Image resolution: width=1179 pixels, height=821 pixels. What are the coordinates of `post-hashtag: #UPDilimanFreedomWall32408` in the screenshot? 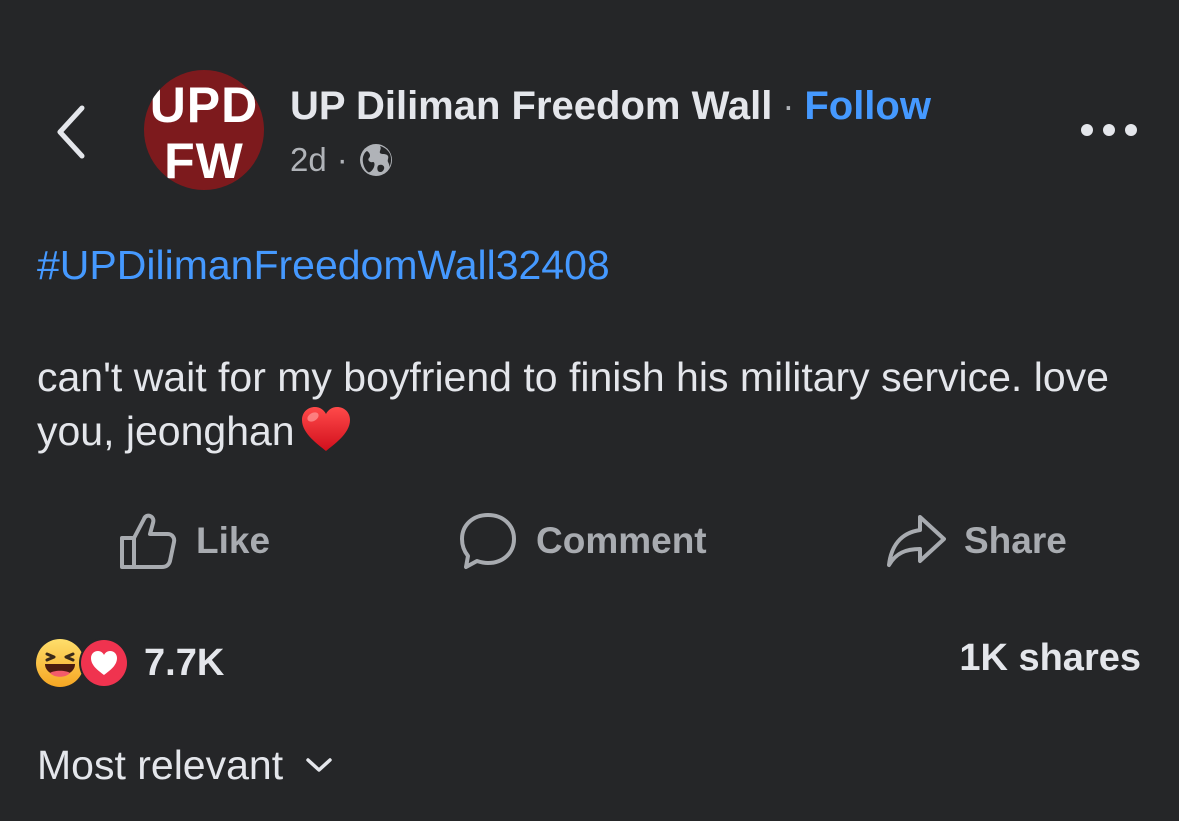 It's located at (323, 265).